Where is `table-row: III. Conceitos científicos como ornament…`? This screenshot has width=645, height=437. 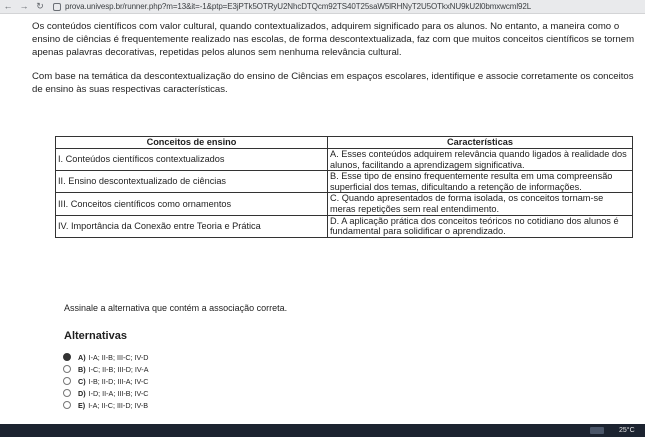
table-row: III. Conceitos científicos como ornament… is located at coordinates (344, 204).